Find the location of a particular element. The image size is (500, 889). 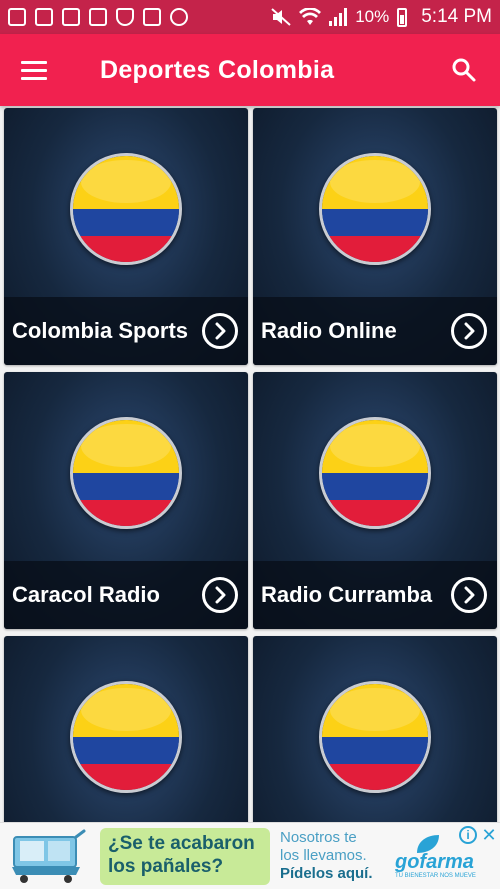

search-icon is located at coordinates (464, 70).